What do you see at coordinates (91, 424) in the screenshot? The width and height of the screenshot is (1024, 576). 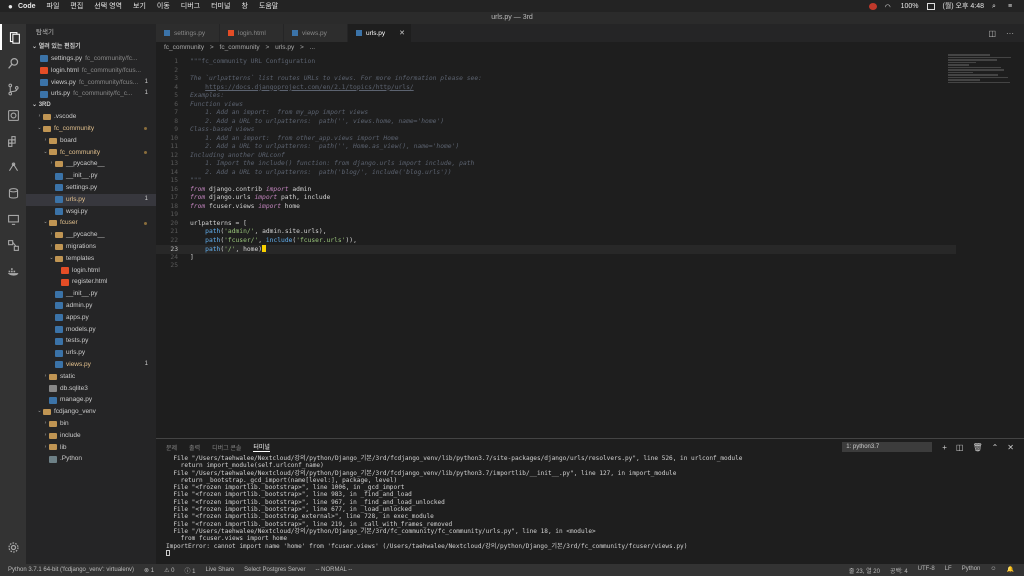 I see `file-tree-item: › bin` at bounding box center [91, 424].